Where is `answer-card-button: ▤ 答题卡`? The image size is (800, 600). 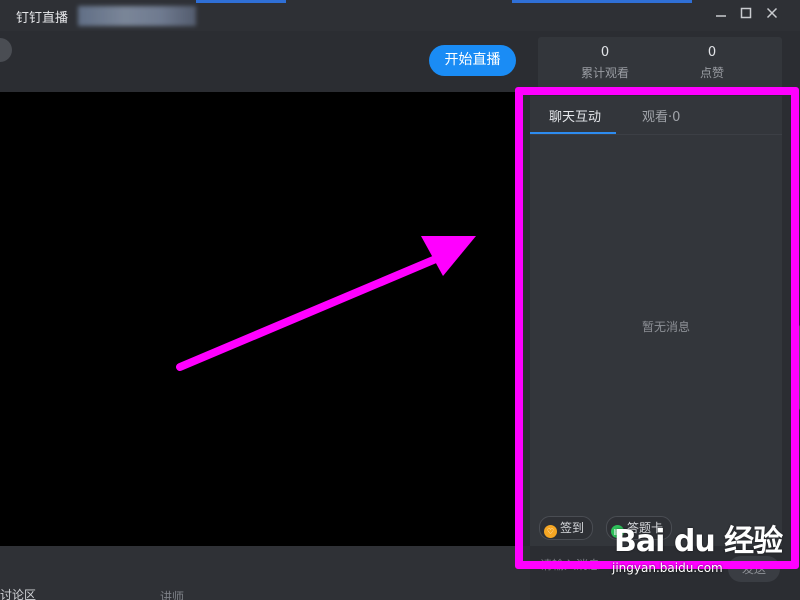
answer-card-button: ▤ 答题卡 is located at coordinates (639, 528).